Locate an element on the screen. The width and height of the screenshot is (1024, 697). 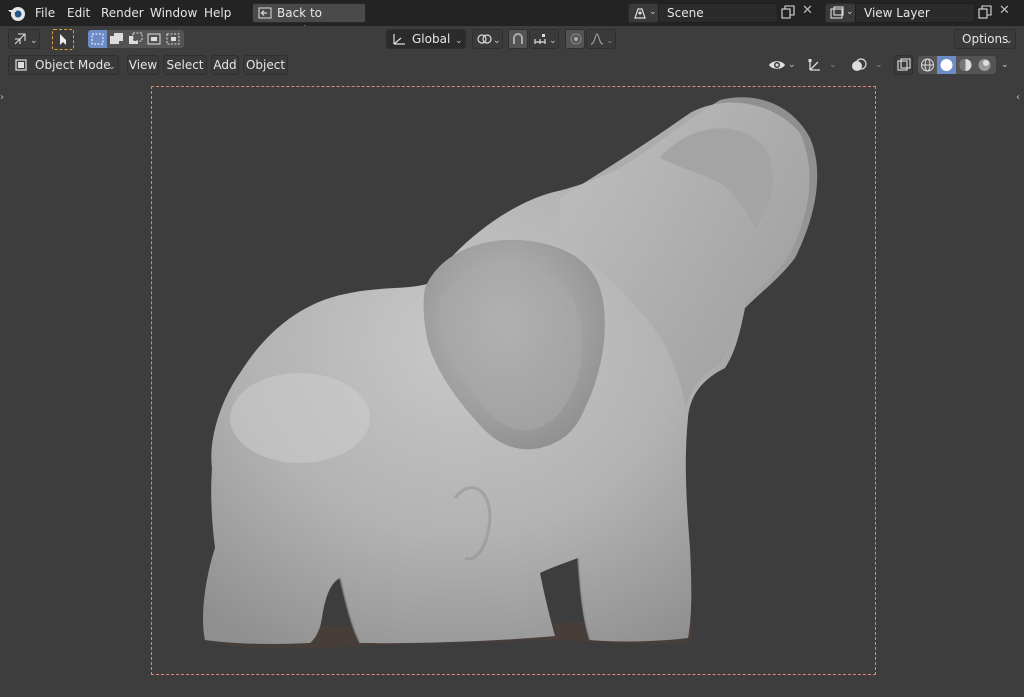
select-intersect-icon is located at coordinates (174, 39).